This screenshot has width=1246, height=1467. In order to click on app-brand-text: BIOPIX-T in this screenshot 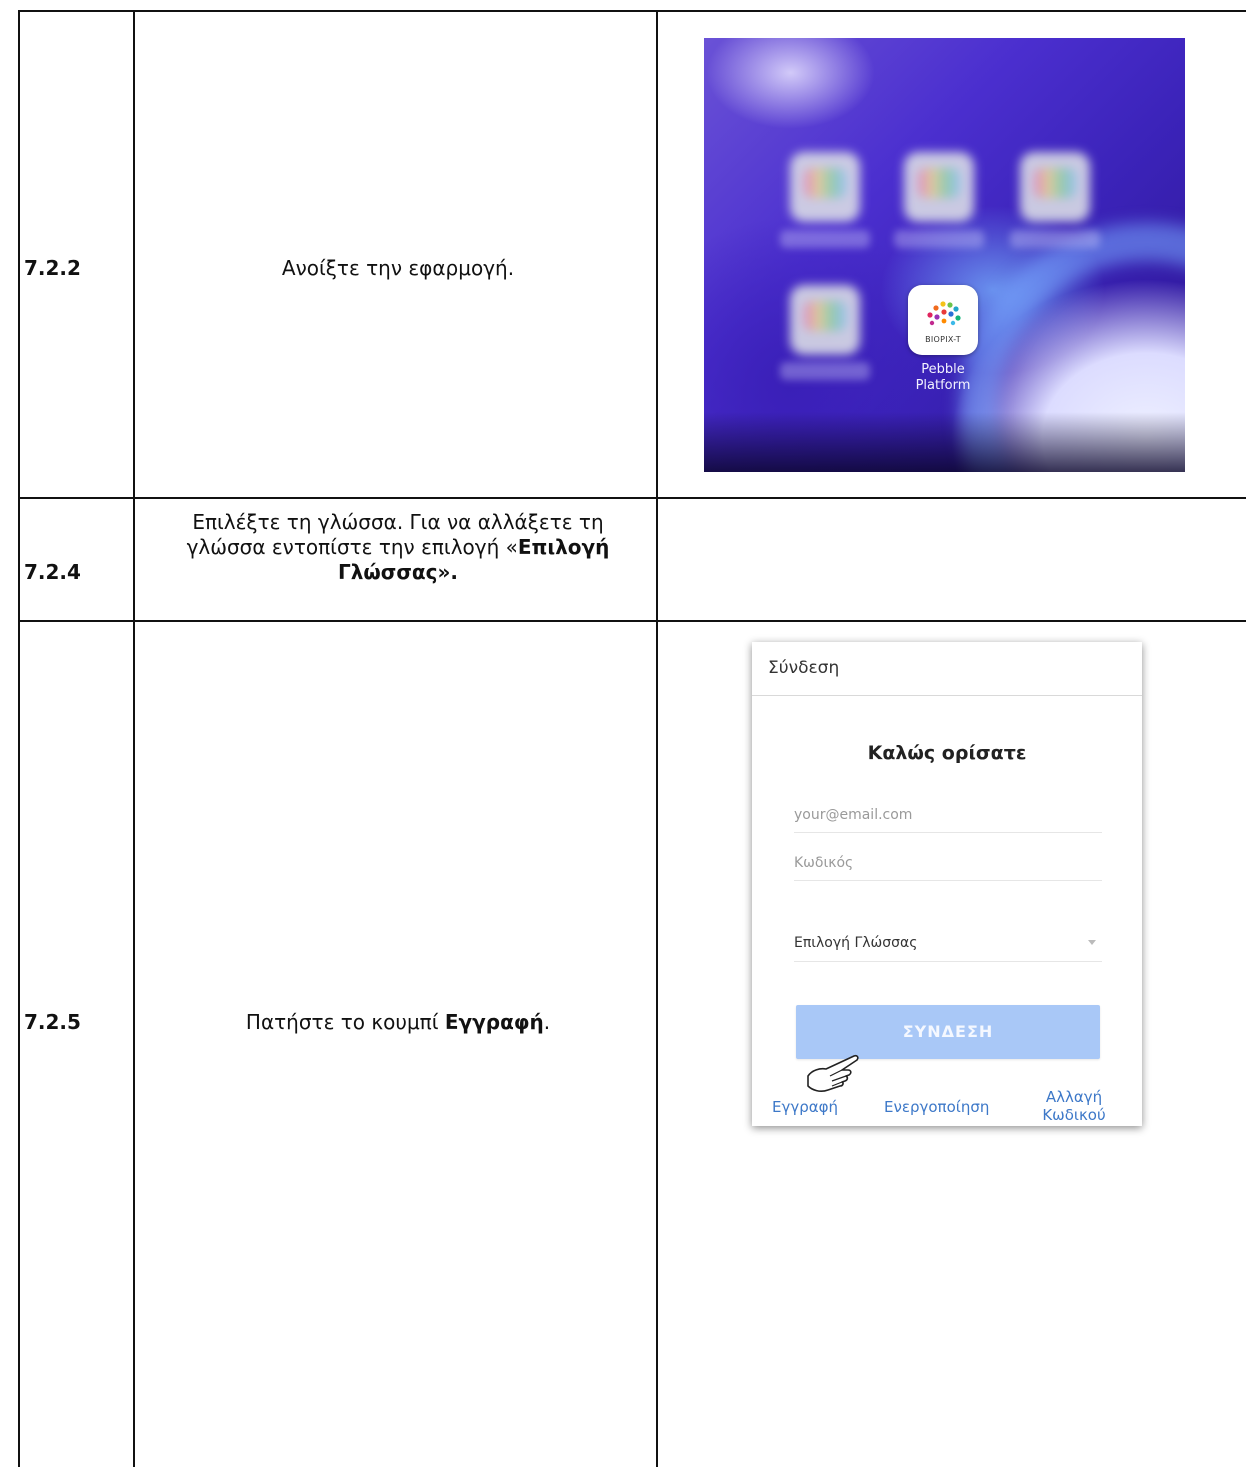, I will do `click(943, 339)`.